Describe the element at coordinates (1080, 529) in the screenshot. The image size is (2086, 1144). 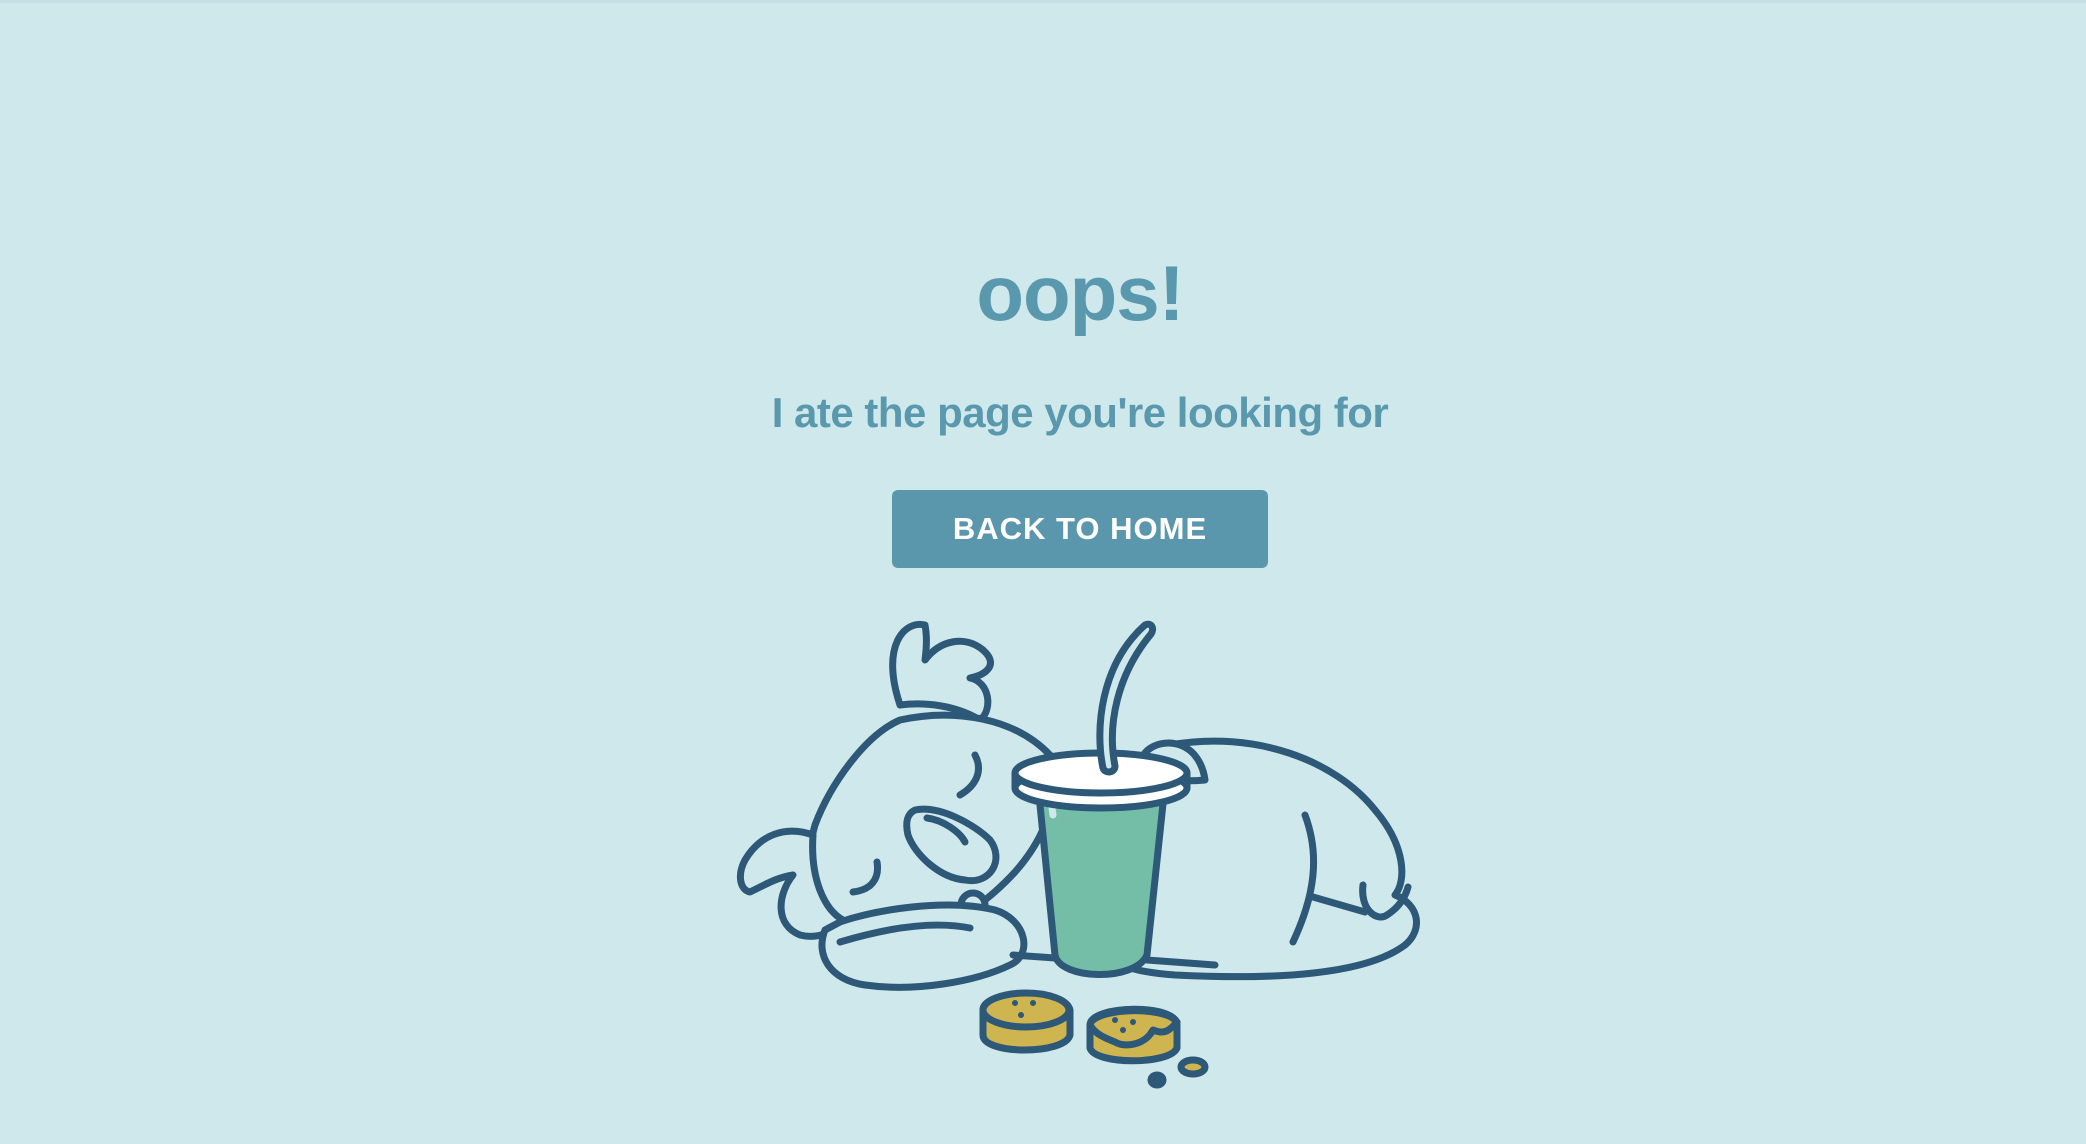
I see `back-to-home-button: BACK TO HOME` at that location.